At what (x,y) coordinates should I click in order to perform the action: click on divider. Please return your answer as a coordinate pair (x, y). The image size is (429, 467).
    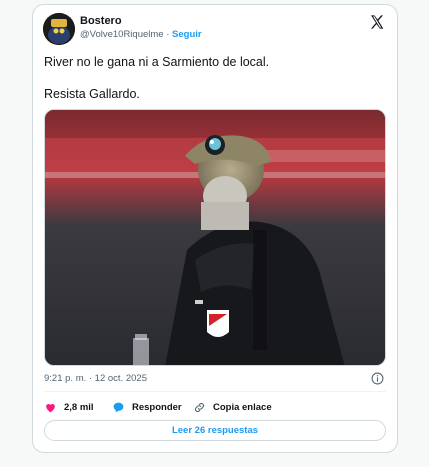
    Looking at the image, I should click on (215, 391).